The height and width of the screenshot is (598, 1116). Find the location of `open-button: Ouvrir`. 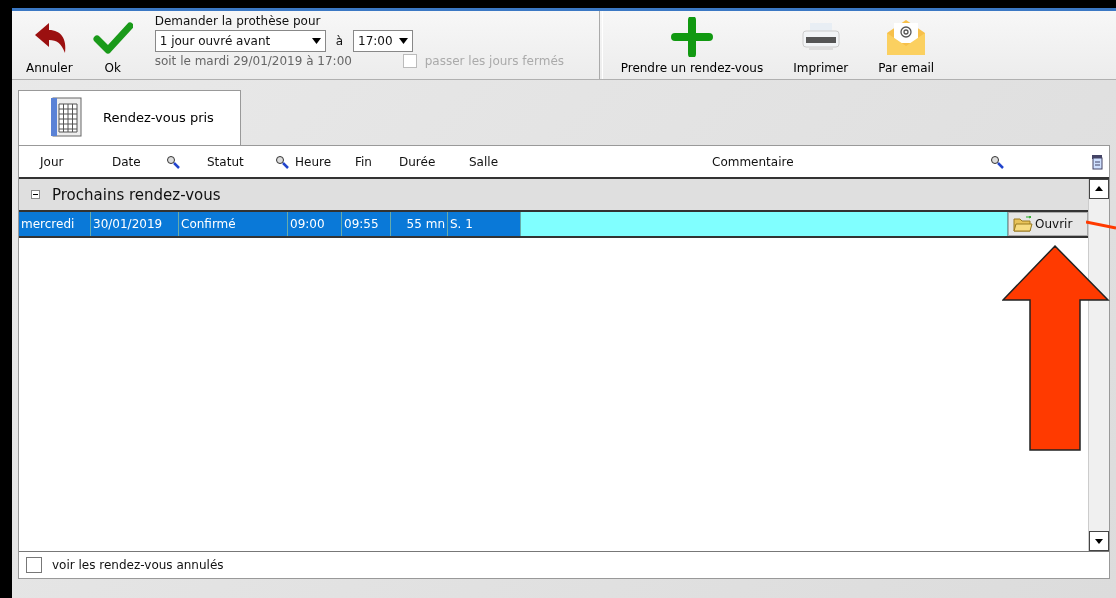

open-button: Ouvrir is located at coordinates (1048, 224).